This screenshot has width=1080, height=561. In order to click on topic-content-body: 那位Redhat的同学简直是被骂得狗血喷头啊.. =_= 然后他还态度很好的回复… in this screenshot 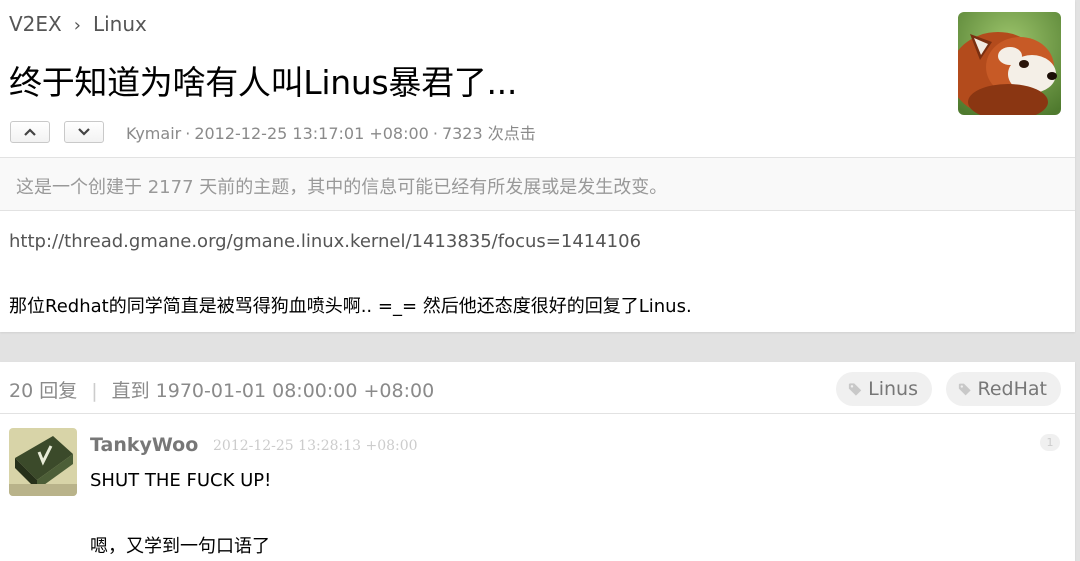, I will do `click(350, 306)`.